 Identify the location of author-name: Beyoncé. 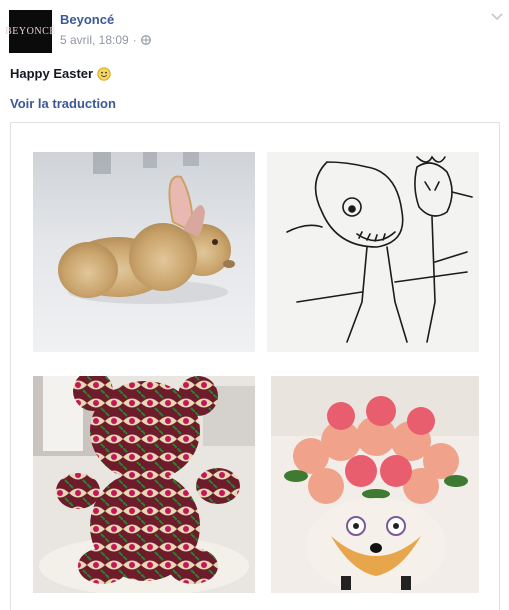
(87, 19).